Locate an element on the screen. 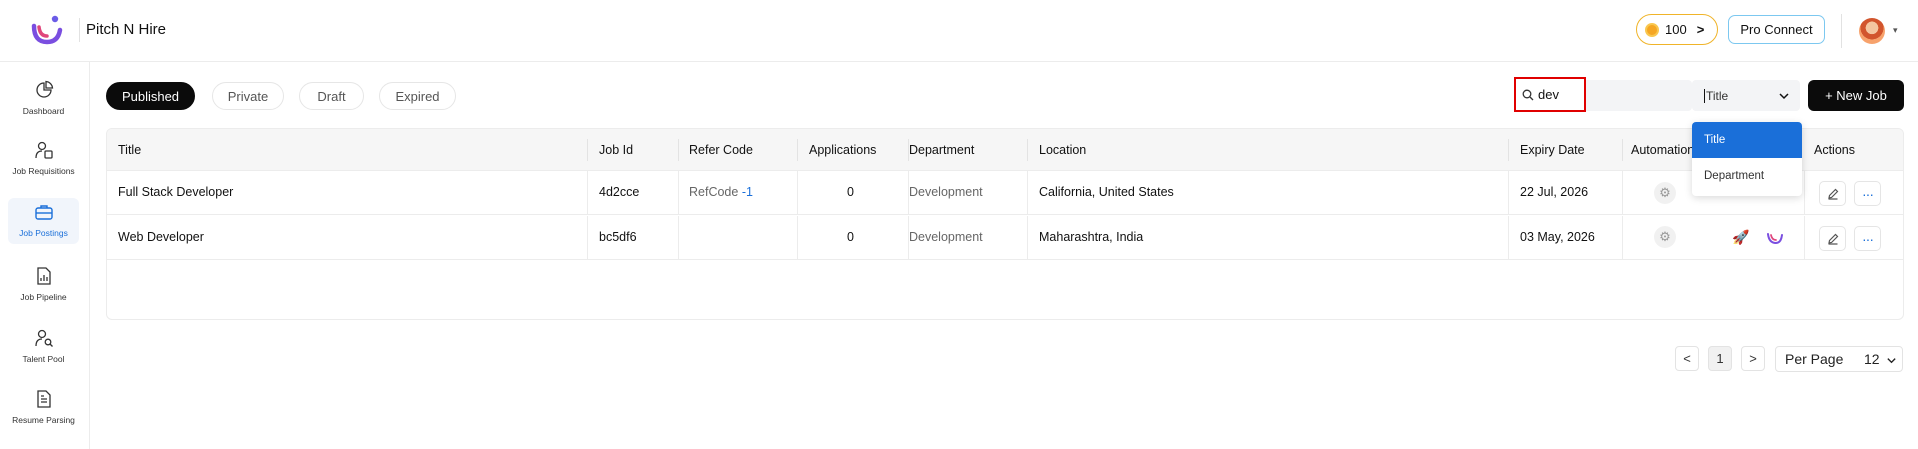 The height and width of the screenshot is (449, 1918). coins-button: 100 > is located at coordinates (1677, 29).